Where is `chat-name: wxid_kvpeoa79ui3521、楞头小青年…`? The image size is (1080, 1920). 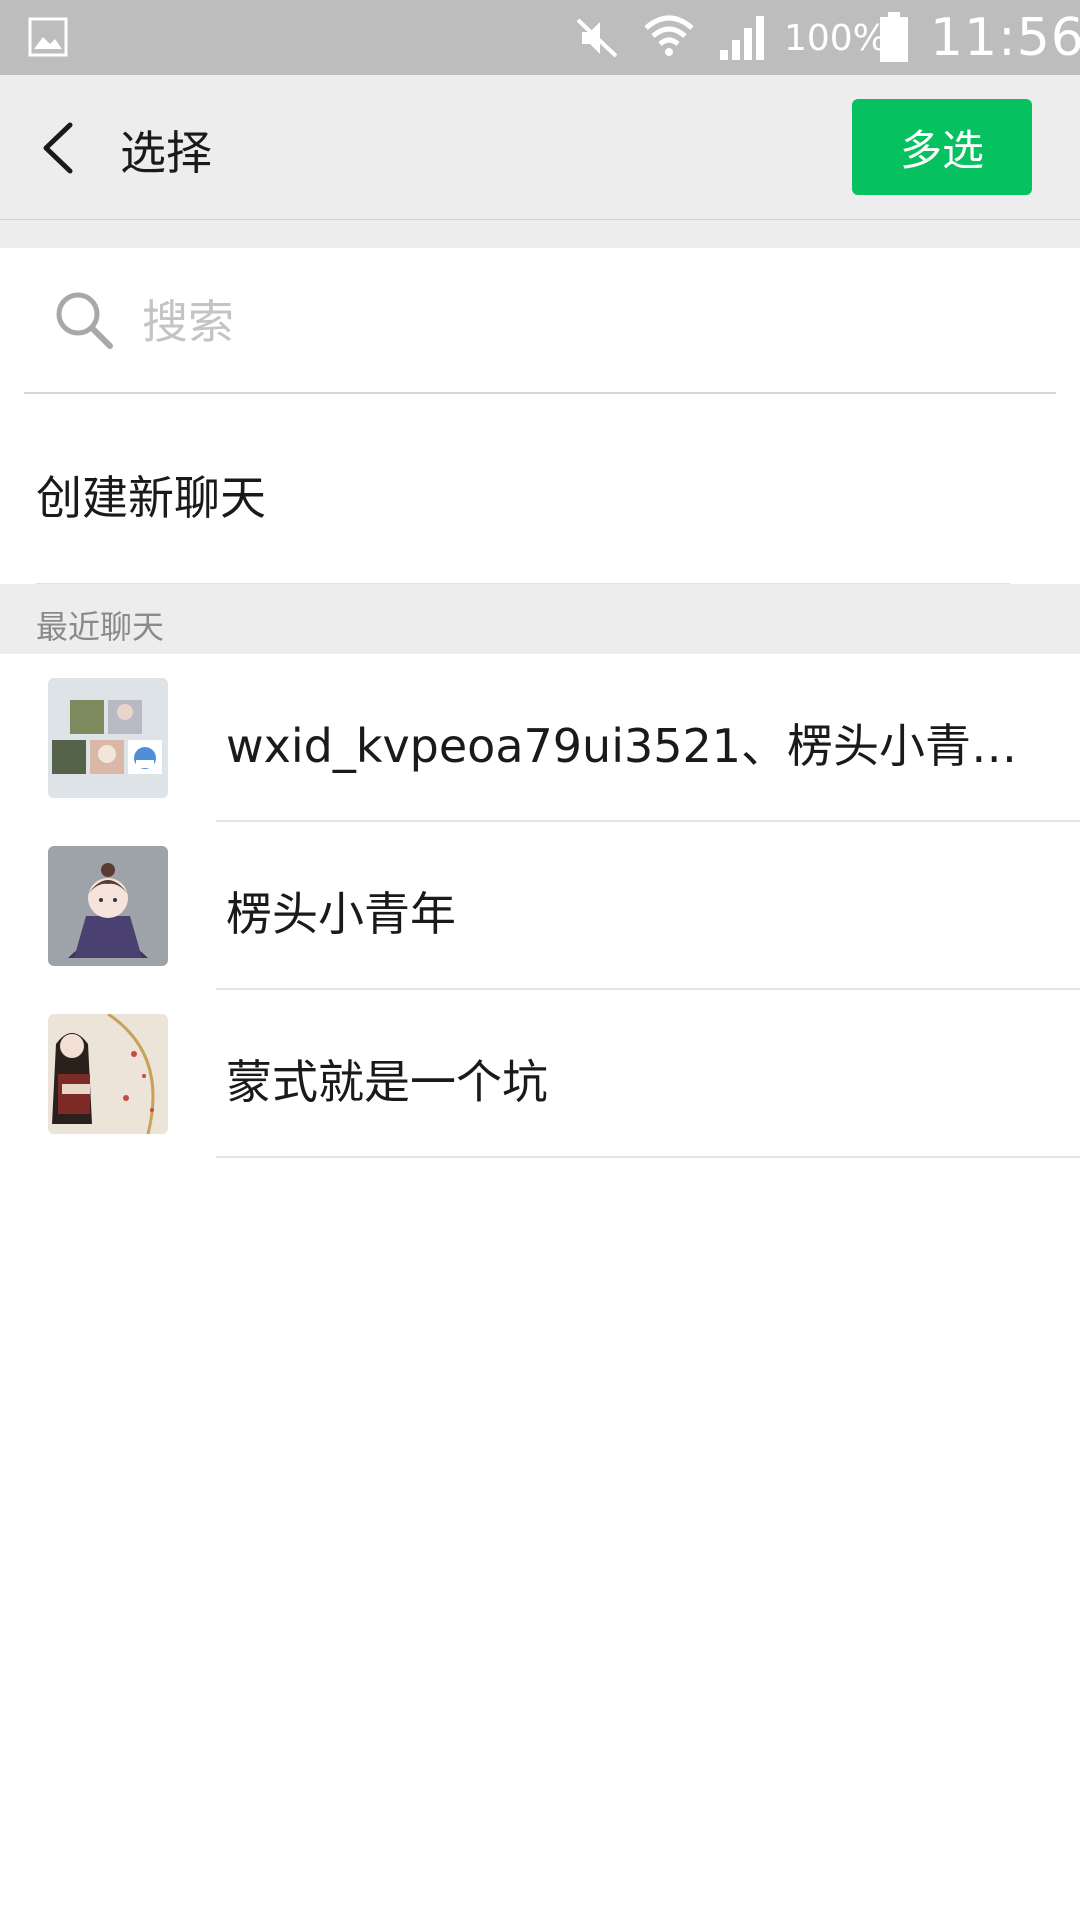 chat-name: wxid_kvpeoa79ui3521、楞头小青年… is located at coordinates (641, 746).